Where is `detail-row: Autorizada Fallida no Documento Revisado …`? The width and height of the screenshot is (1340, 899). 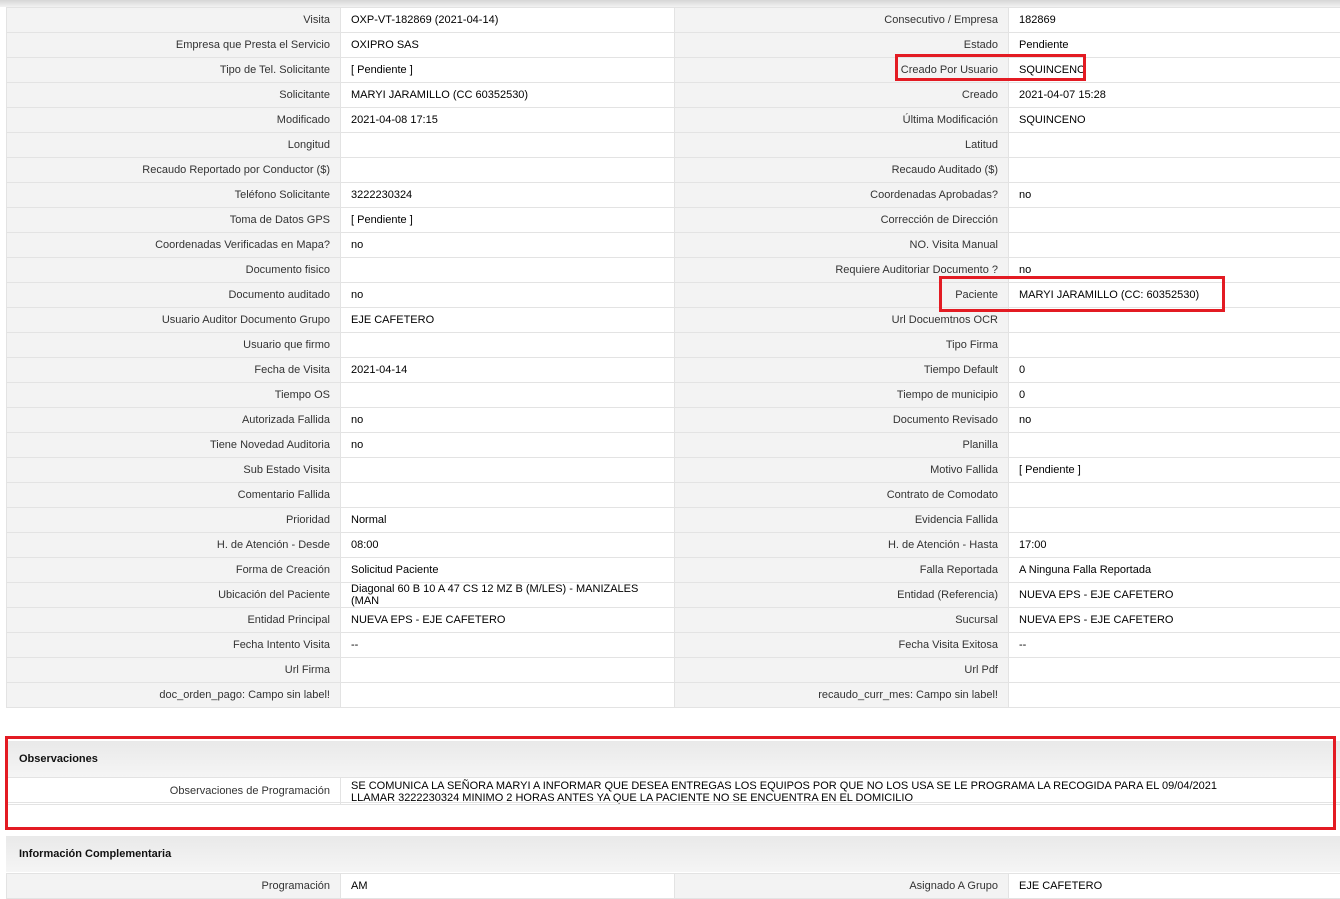
detail-row: Autorizada Fallida no Documento Revisado … is located at coordinates (673, 420).